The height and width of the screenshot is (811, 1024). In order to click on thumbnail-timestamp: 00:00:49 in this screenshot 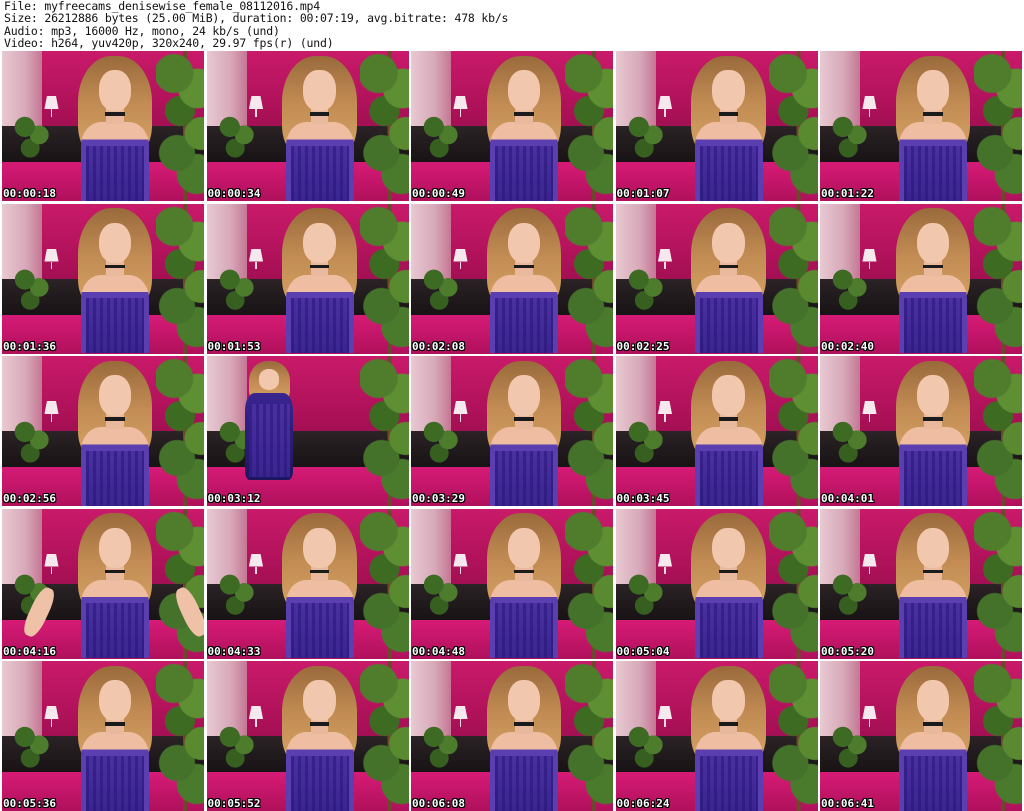, I will do `click(438, 193)`.